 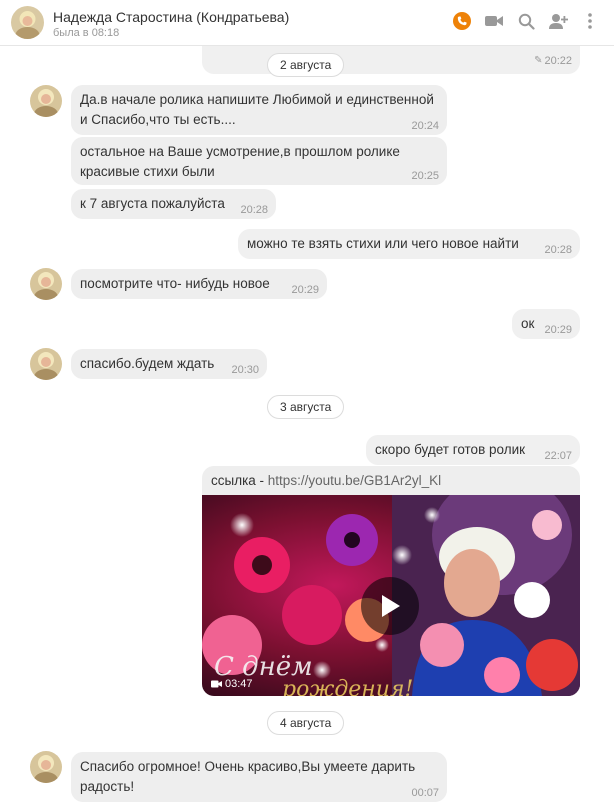 I want to click on video-link: https://youtu.be/GB1Ar2yl_Kl, so click(x=354, y=480).